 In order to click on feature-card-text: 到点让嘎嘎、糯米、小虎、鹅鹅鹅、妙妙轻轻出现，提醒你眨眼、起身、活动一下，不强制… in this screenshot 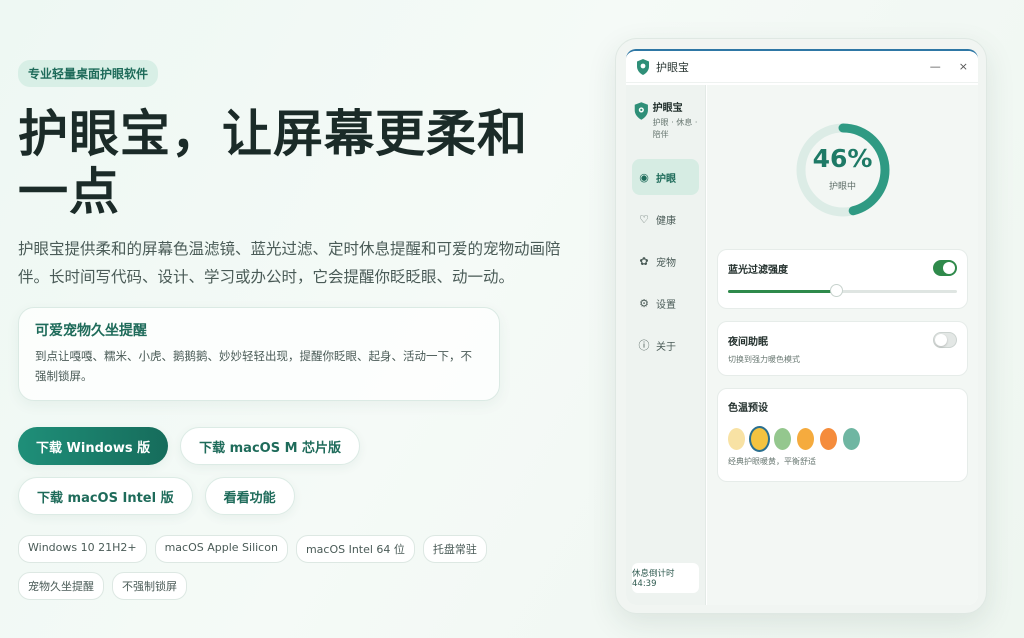, I will do `click(253, 366)`.